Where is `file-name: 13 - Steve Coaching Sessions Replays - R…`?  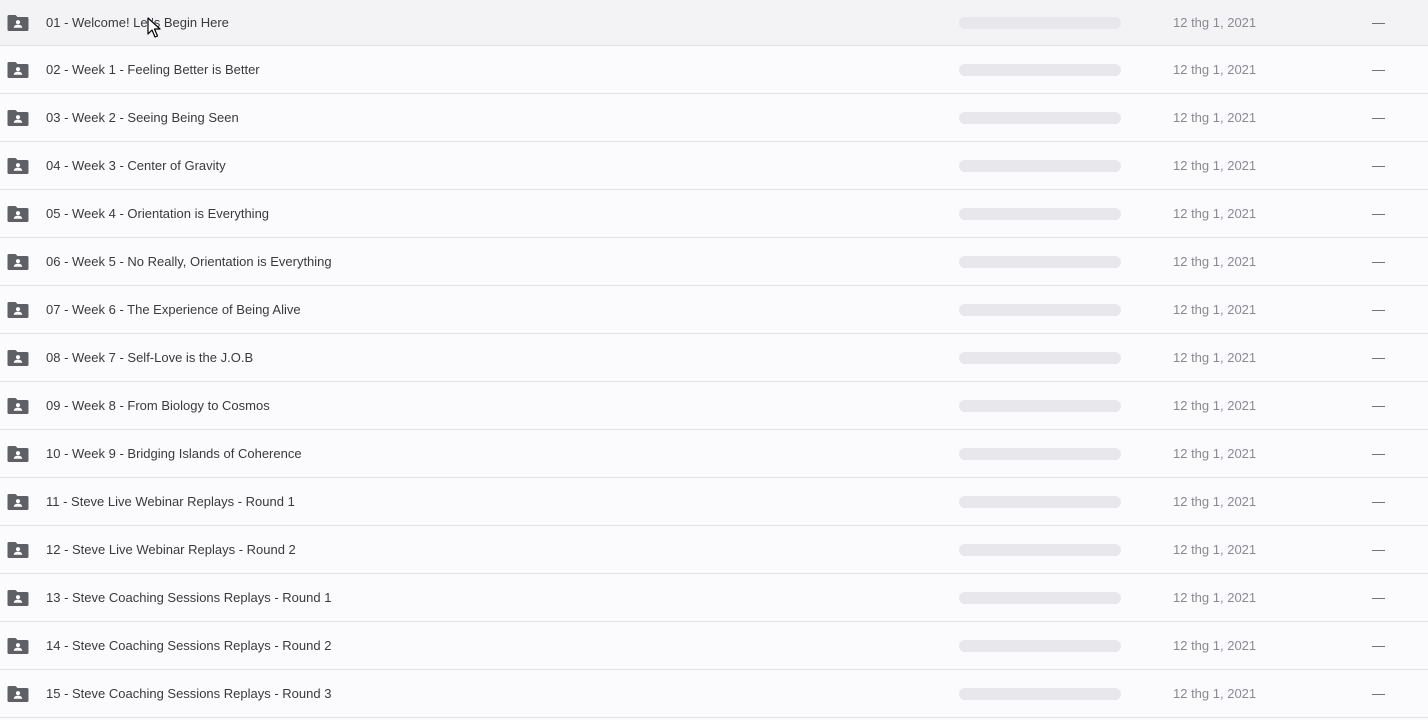 file-name: 13 - Steve Coaching Sessions Replays - R… is located at coordinates (188, 597).